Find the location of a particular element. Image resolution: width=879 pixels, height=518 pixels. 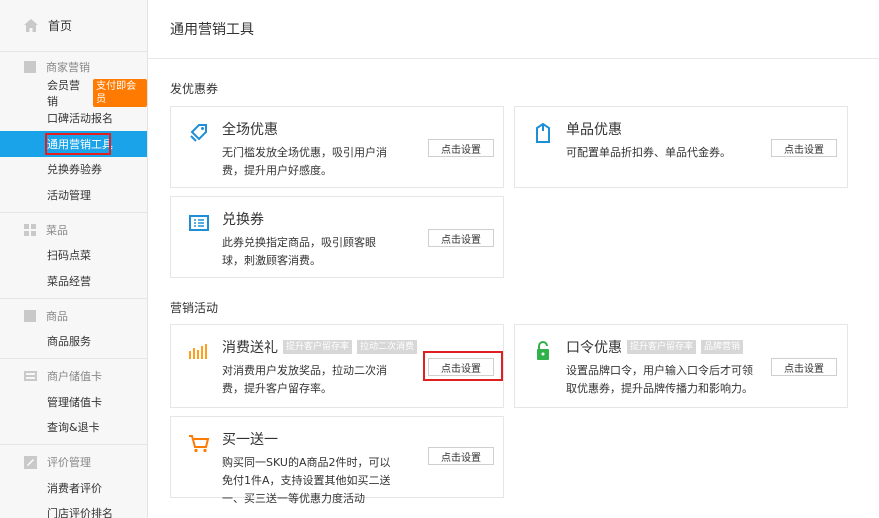

card-desc: 此券兑换指定商品，吸引顾客眼球，刺激顾客消费。 is located at coordinates (299, 251).